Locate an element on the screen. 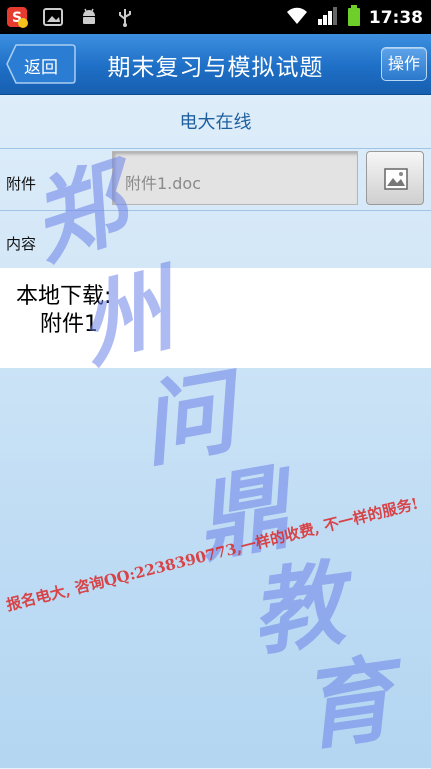 The height and width of the screenshot is (769, 431). page-title: 期末复习与模拟试题 is located at coordinates (215, 68).